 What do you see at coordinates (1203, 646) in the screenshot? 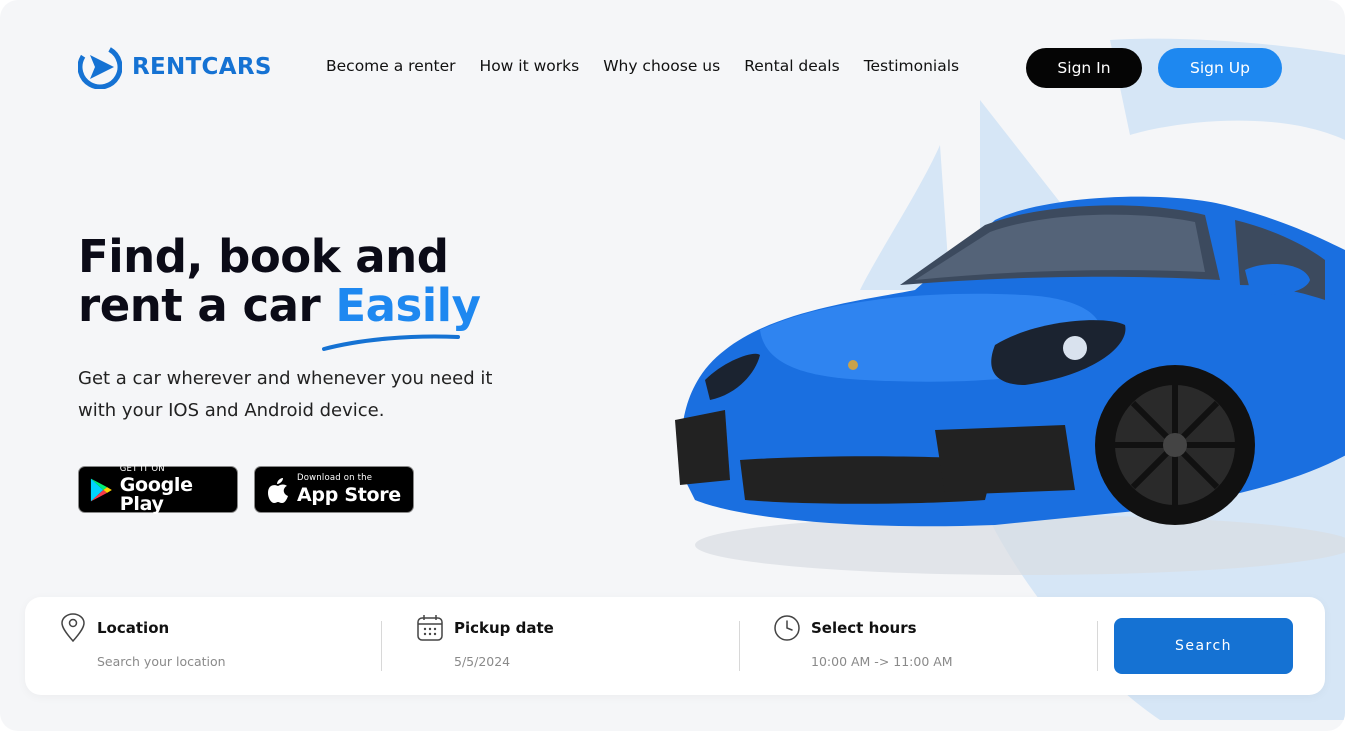
I see `search-button: Search` at bounding box center [1203, 646].